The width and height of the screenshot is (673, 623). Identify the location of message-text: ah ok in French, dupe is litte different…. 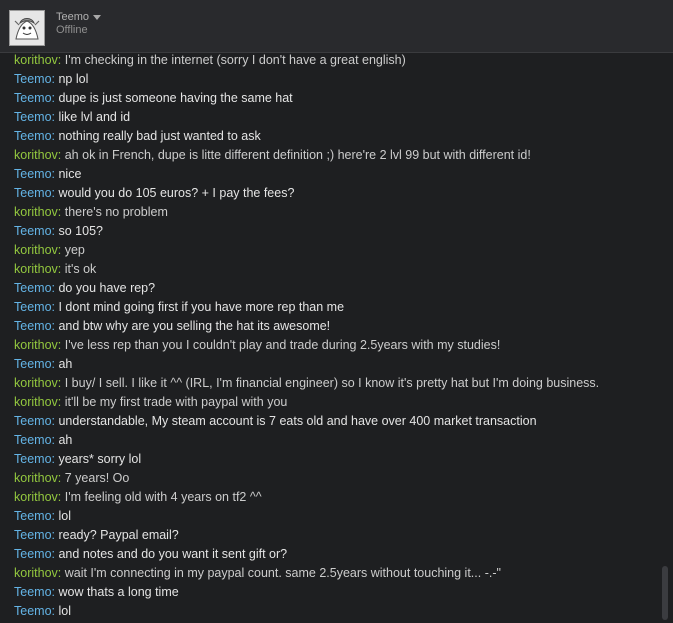
(297, 155).